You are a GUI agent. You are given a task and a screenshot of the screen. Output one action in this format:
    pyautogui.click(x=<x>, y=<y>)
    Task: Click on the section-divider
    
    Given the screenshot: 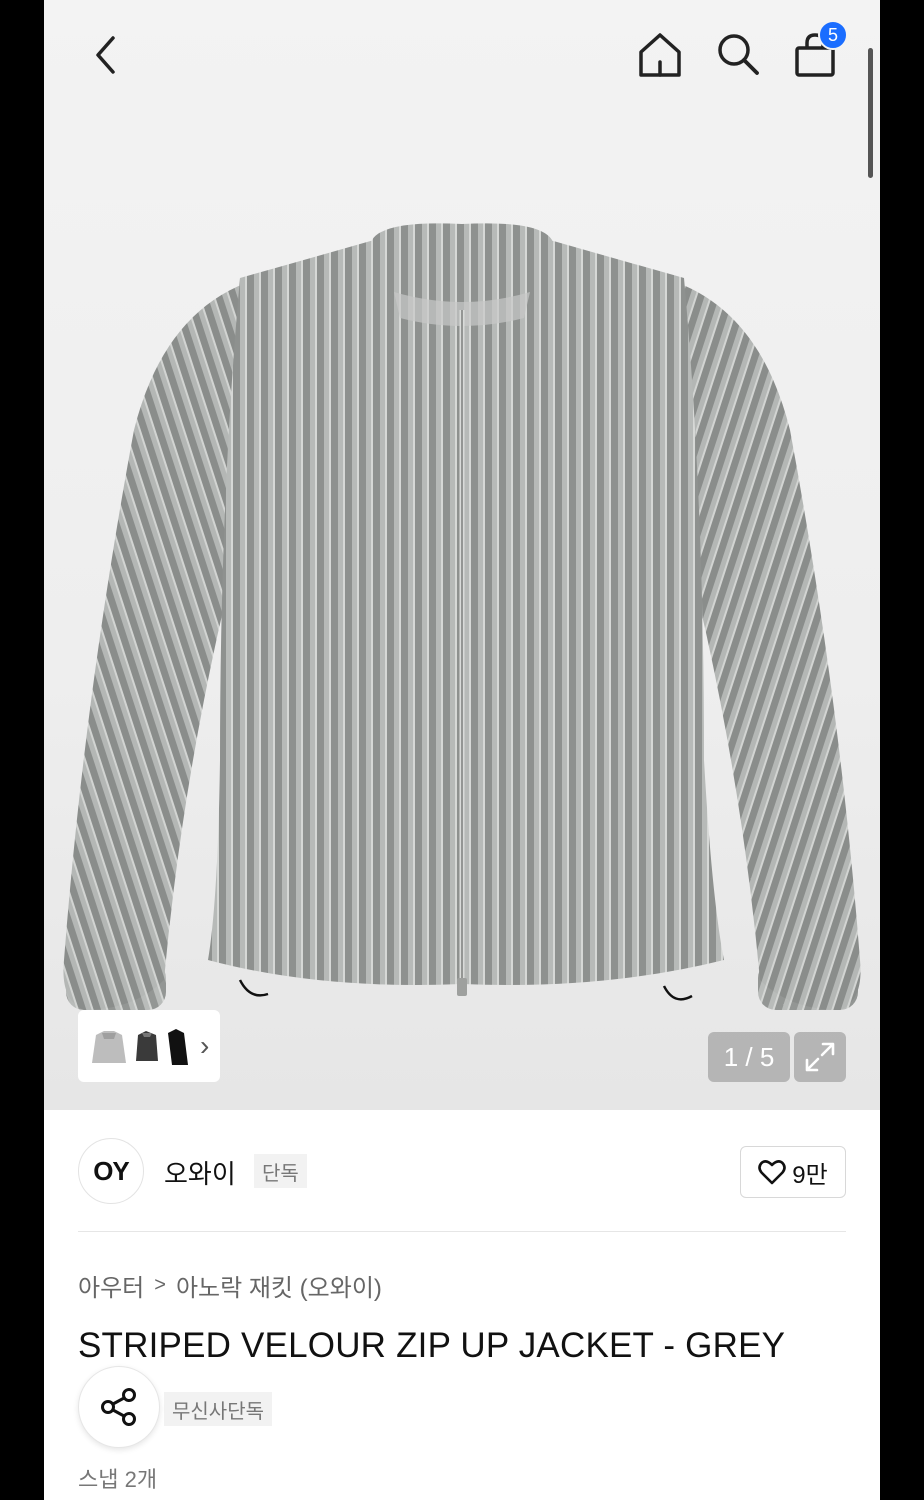 What is the action you would take?
    pyautogui.click(x=462, y=1231)
    